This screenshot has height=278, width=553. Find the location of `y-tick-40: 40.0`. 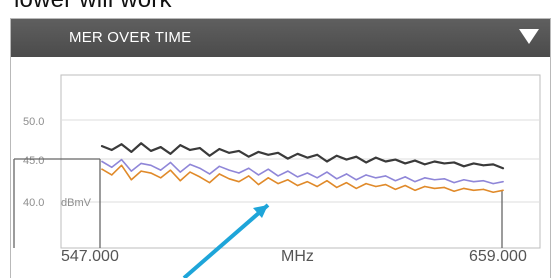

y-tick-40: 40.0 is located at coordinates (33, 203).